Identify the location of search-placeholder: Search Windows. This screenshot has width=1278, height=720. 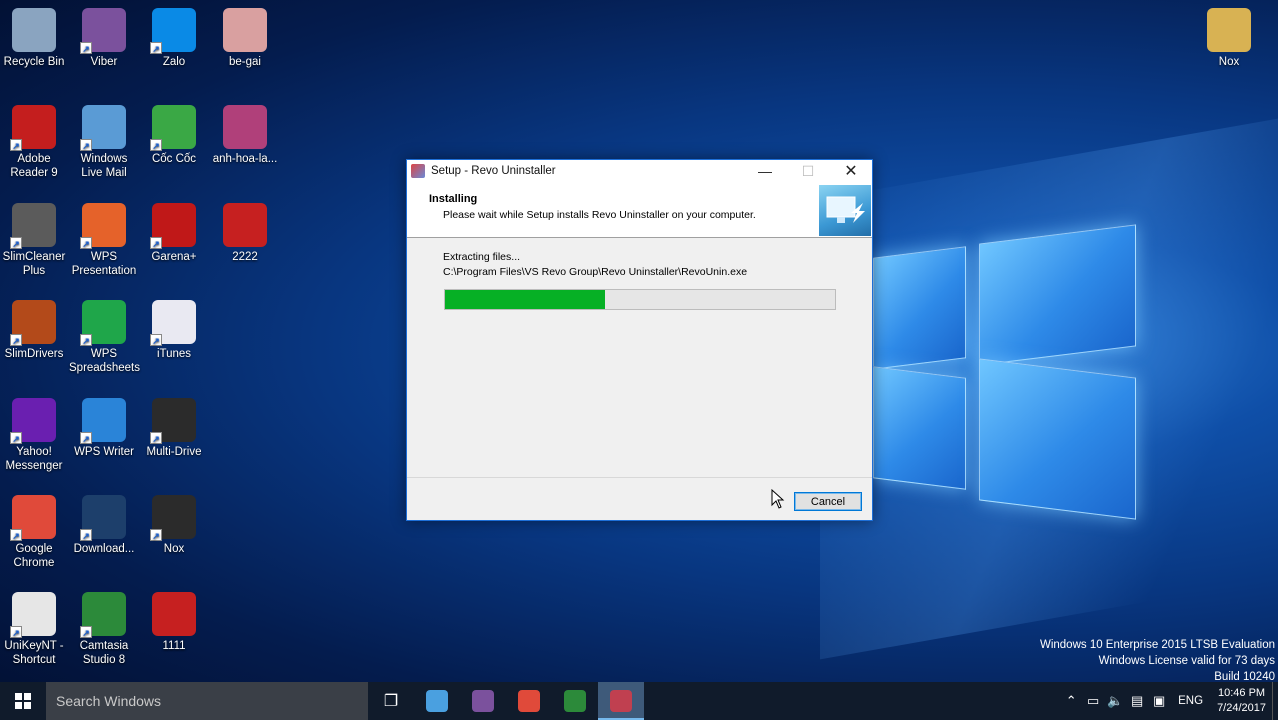
(109, 701).